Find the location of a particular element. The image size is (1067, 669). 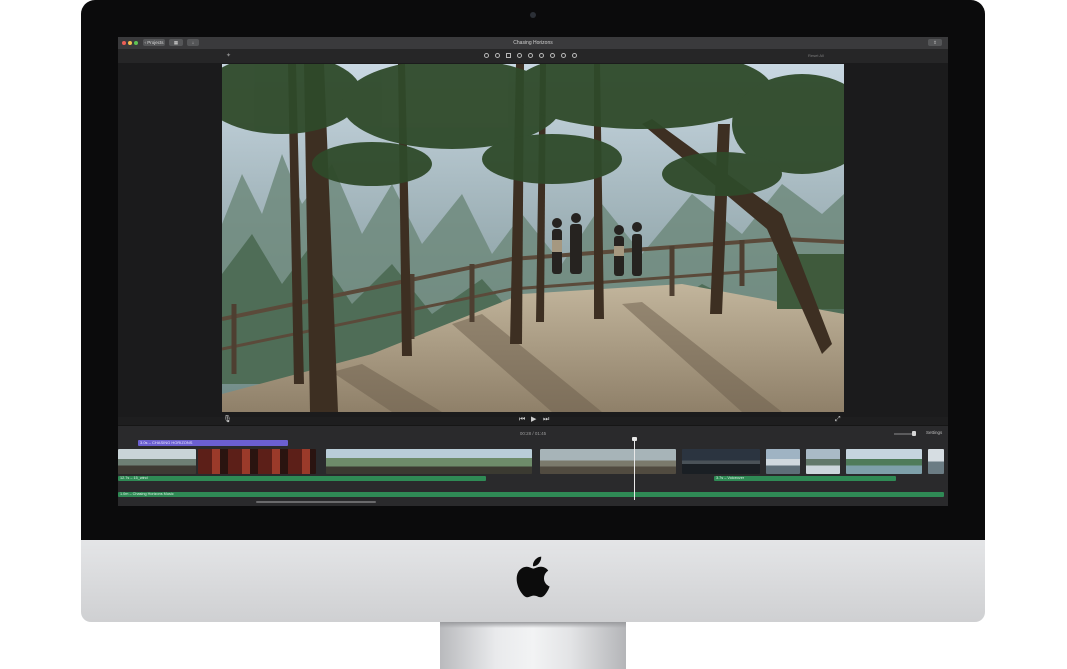

magic-wand-icon: ✦ is located at coordinates (228, 55).